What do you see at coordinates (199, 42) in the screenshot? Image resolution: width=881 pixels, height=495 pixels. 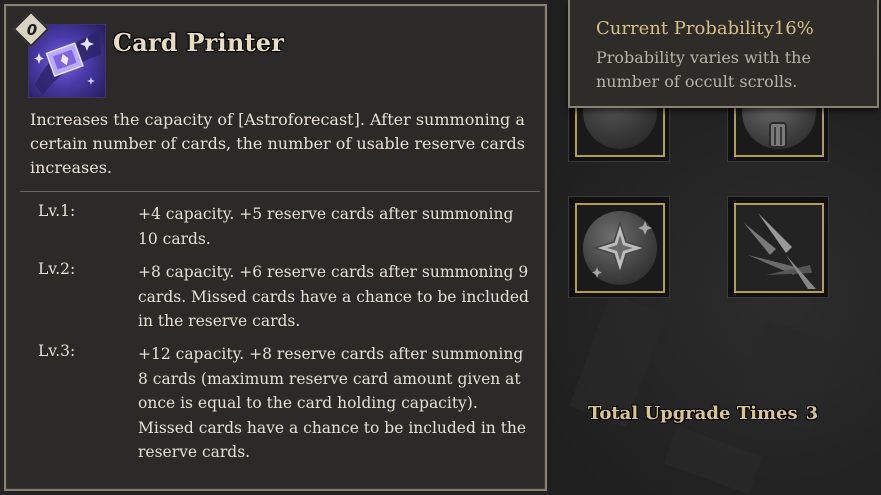 I see `card-title: Card Printer` at bounding box center [199, 42].